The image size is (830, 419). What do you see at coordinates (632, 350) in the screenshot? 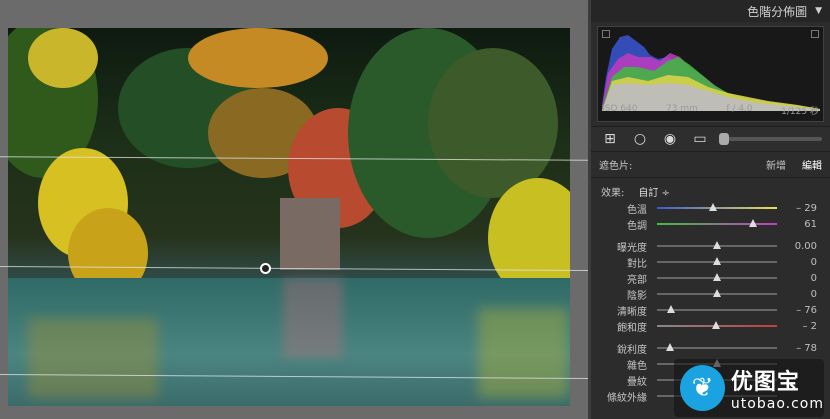
I see `slider-label: 銳利度` at bounding box center [632, 350].